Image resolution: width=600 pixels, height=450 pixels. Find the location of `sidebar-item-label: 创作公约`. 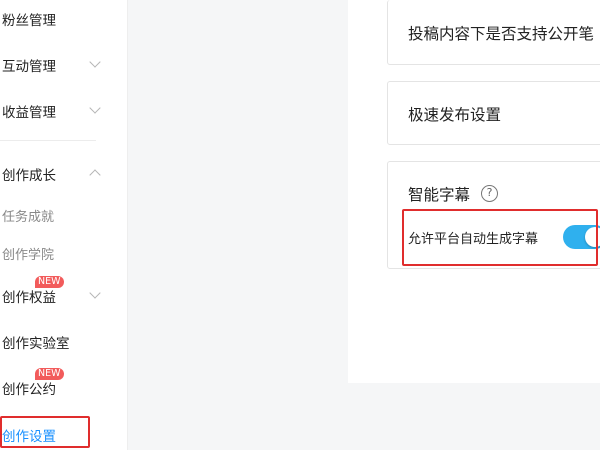

sidebar-item-label: 创作公约 is located at coordinates (29, 390).